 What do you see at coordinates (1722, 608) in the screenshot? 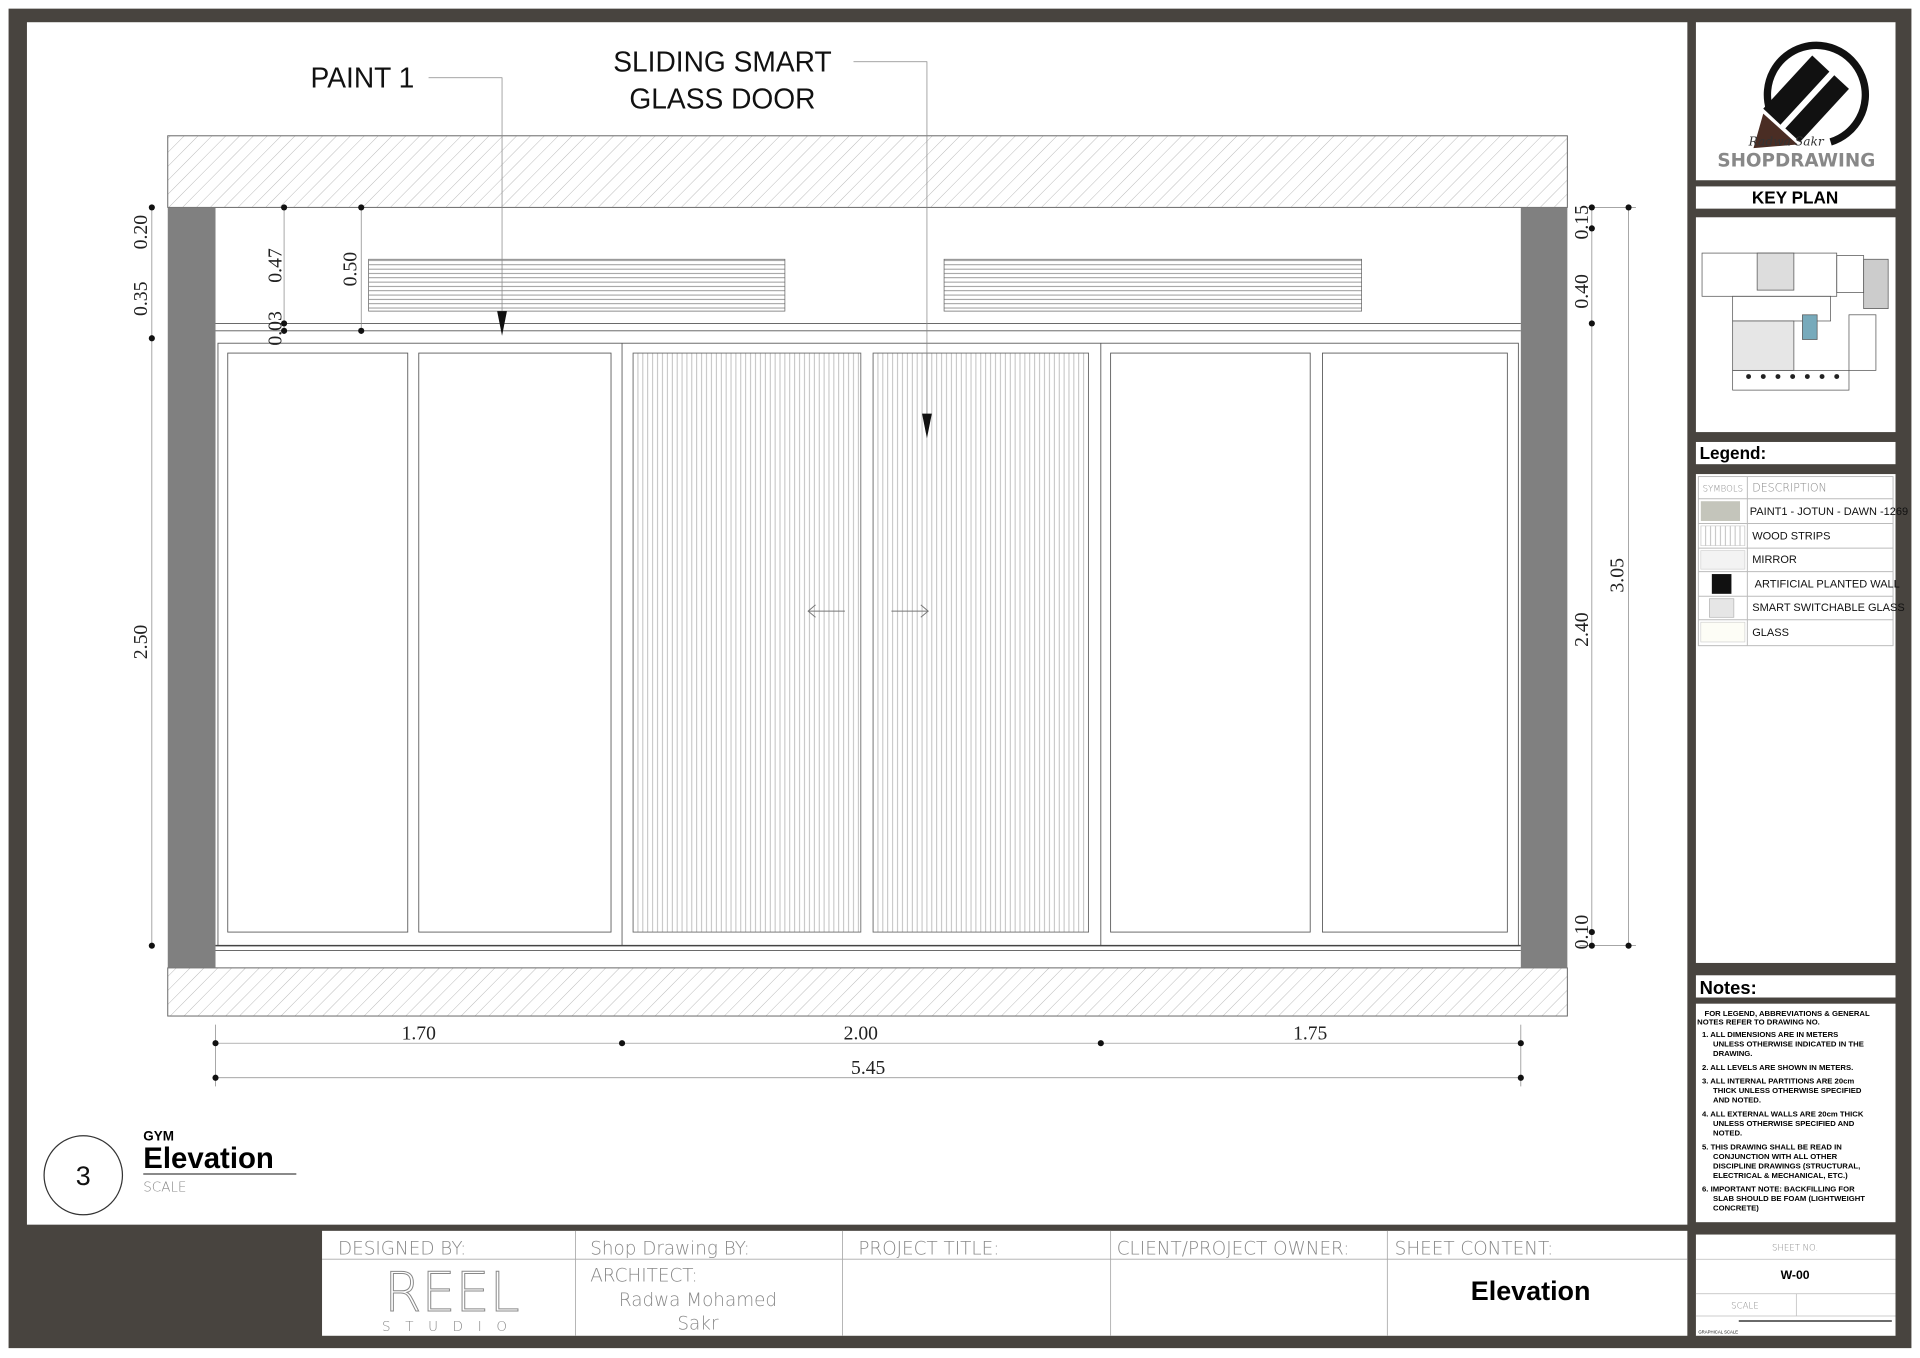
I see `smart-glass-swatch` at bounding box center [1722, 608].